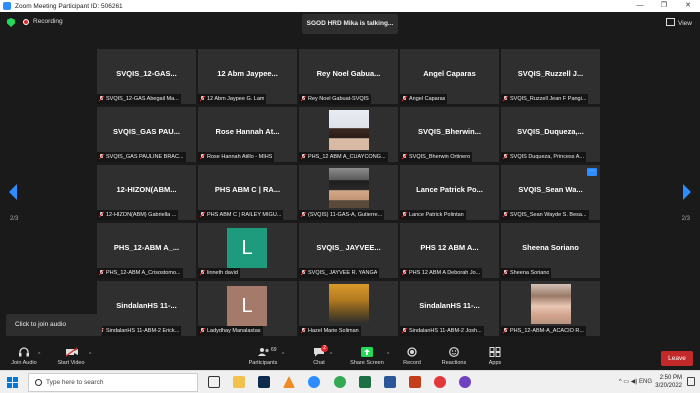 The width and height of the screenshot is (700, 393). I want to click on taskbar-search-box: Type here to search, so click(113, 382).